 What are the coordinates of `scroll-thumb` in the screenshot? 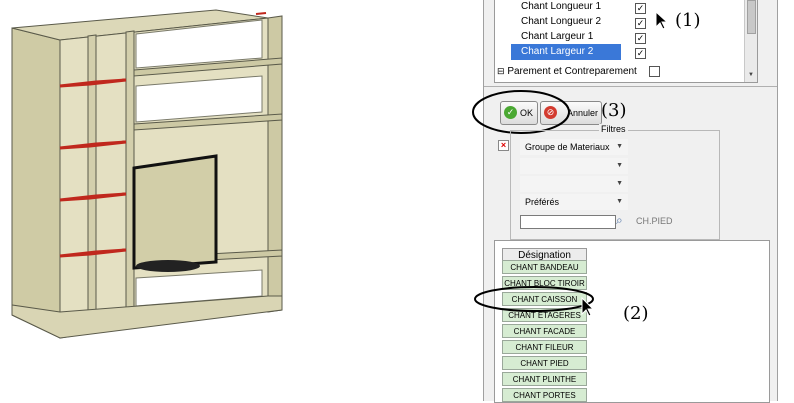 It's located at (751, 17).